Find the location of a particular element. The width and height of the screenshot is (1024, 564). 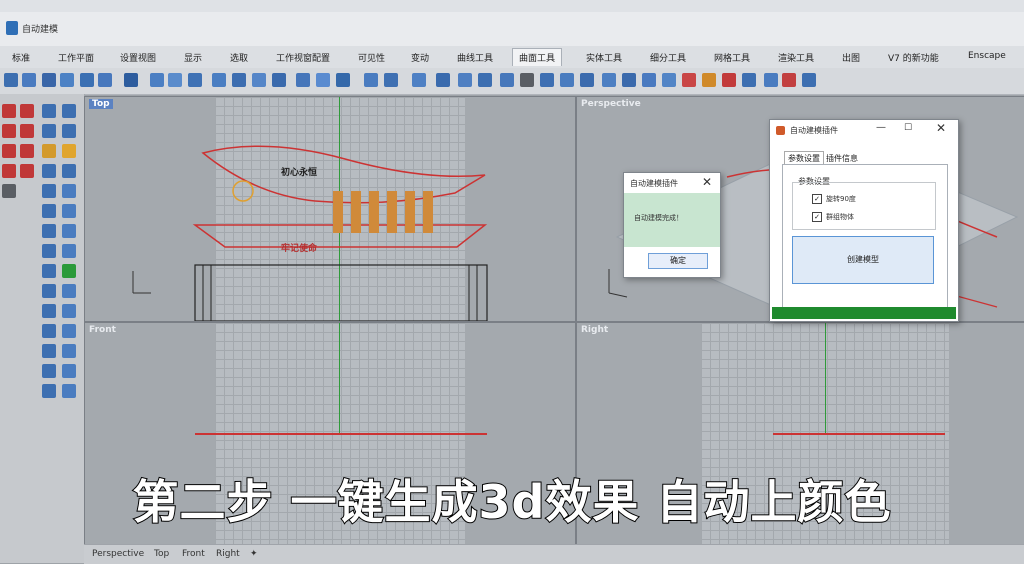

tab-mesh-tools: 网格工具 is located at coordinates (732, 57).